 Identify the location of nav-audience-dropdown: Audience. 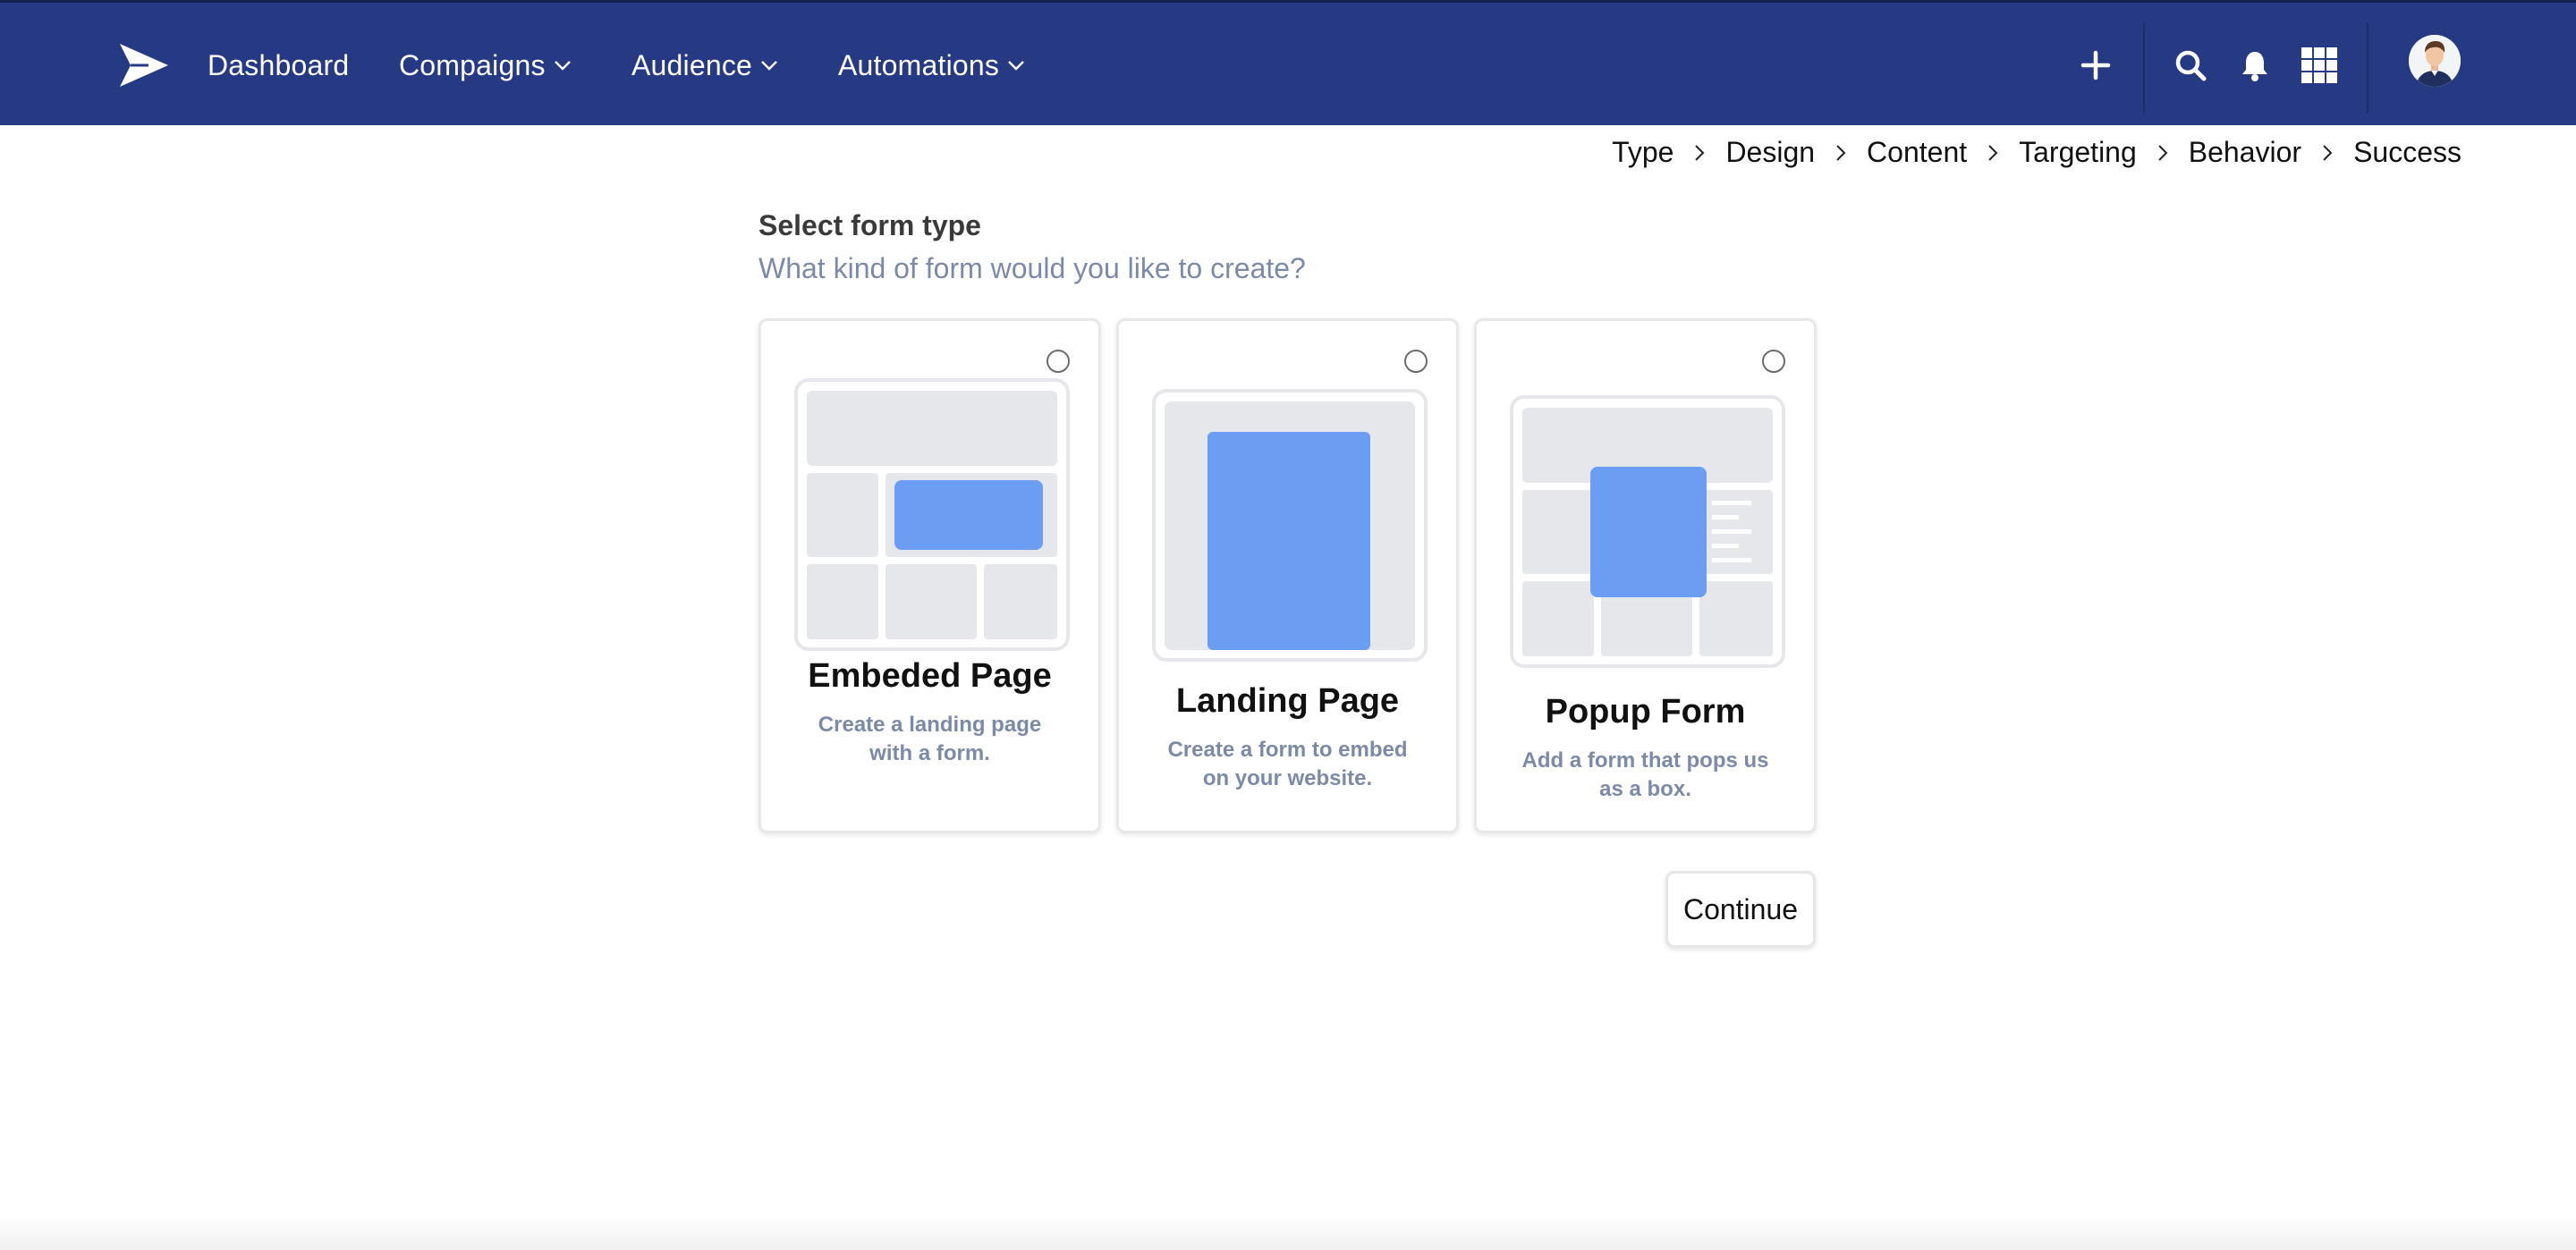
(706, 65).